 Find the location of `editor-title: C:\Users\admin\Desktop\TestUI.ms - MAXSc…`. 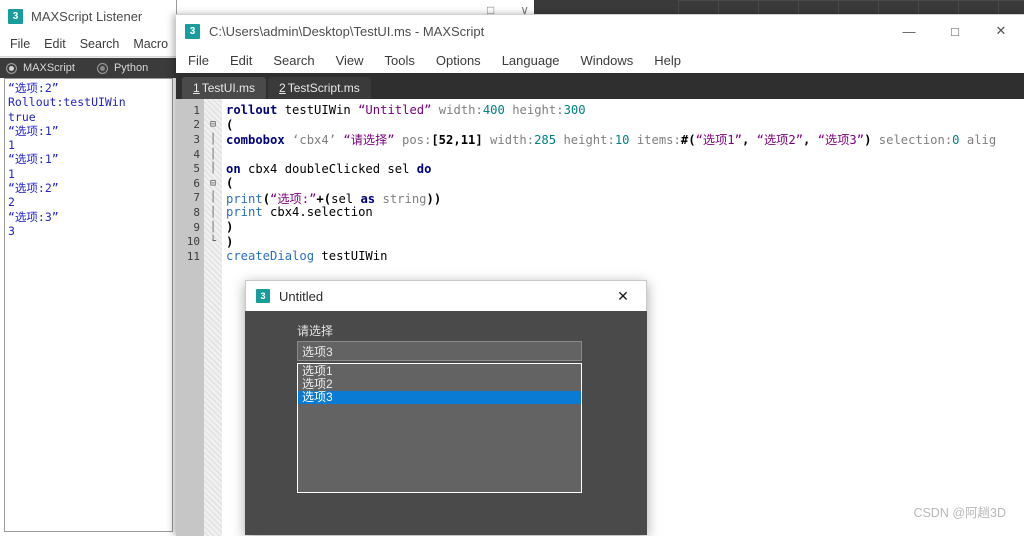

editor-title: C:\Users\admin\Desktop\TestUI.ms - MAXSc… is located at coordinates (347, 31).